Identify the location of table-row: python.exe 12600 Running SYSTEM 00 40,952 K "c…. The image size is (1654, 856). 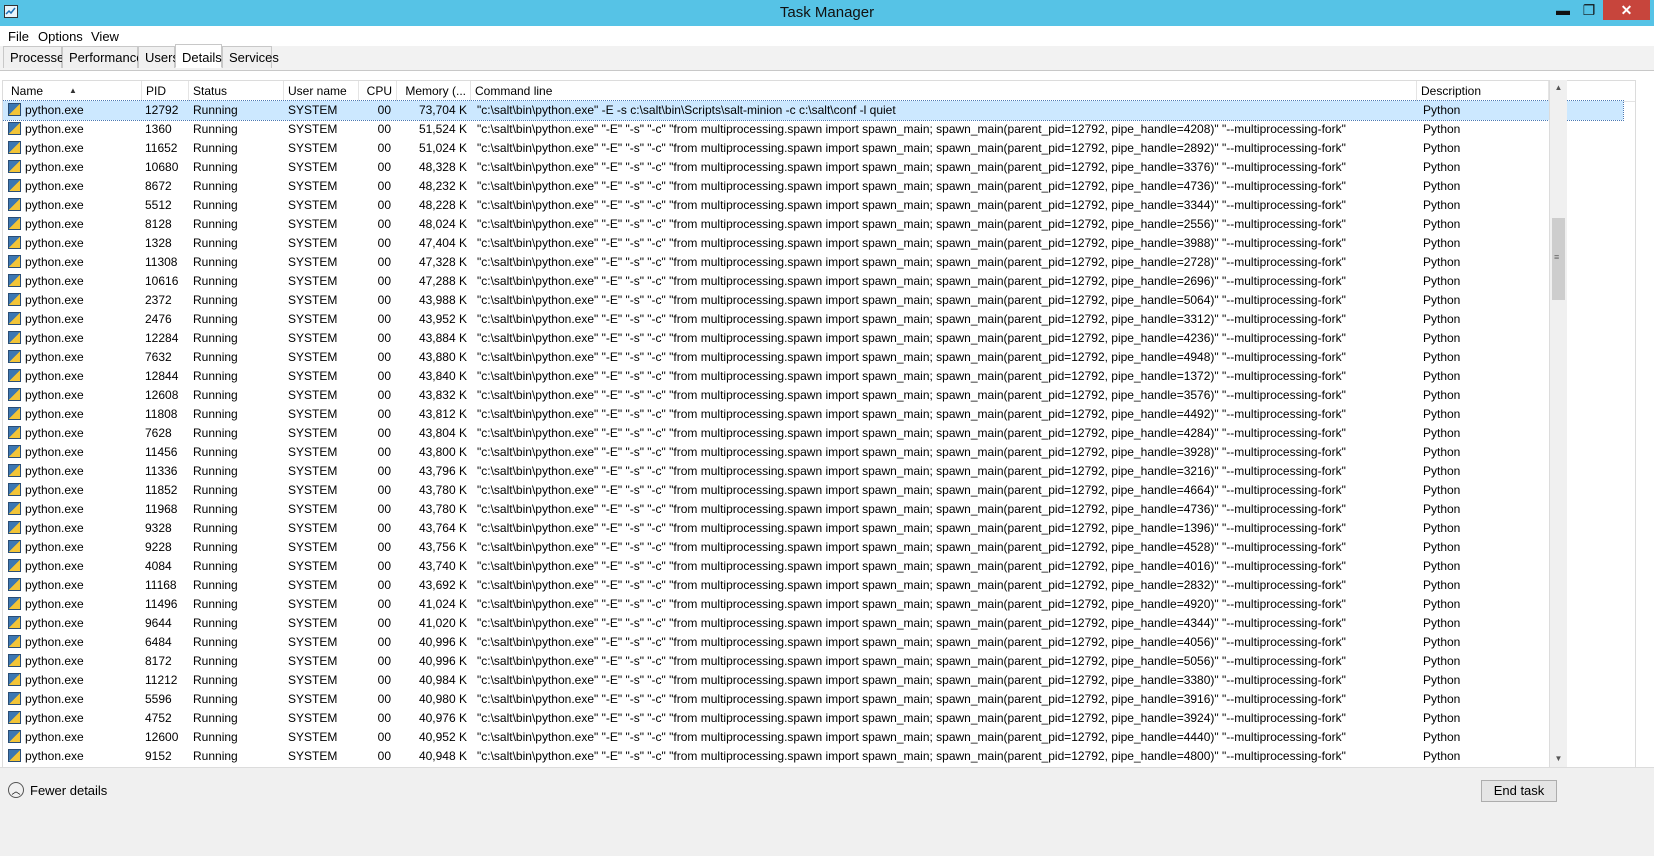
(813, 737).